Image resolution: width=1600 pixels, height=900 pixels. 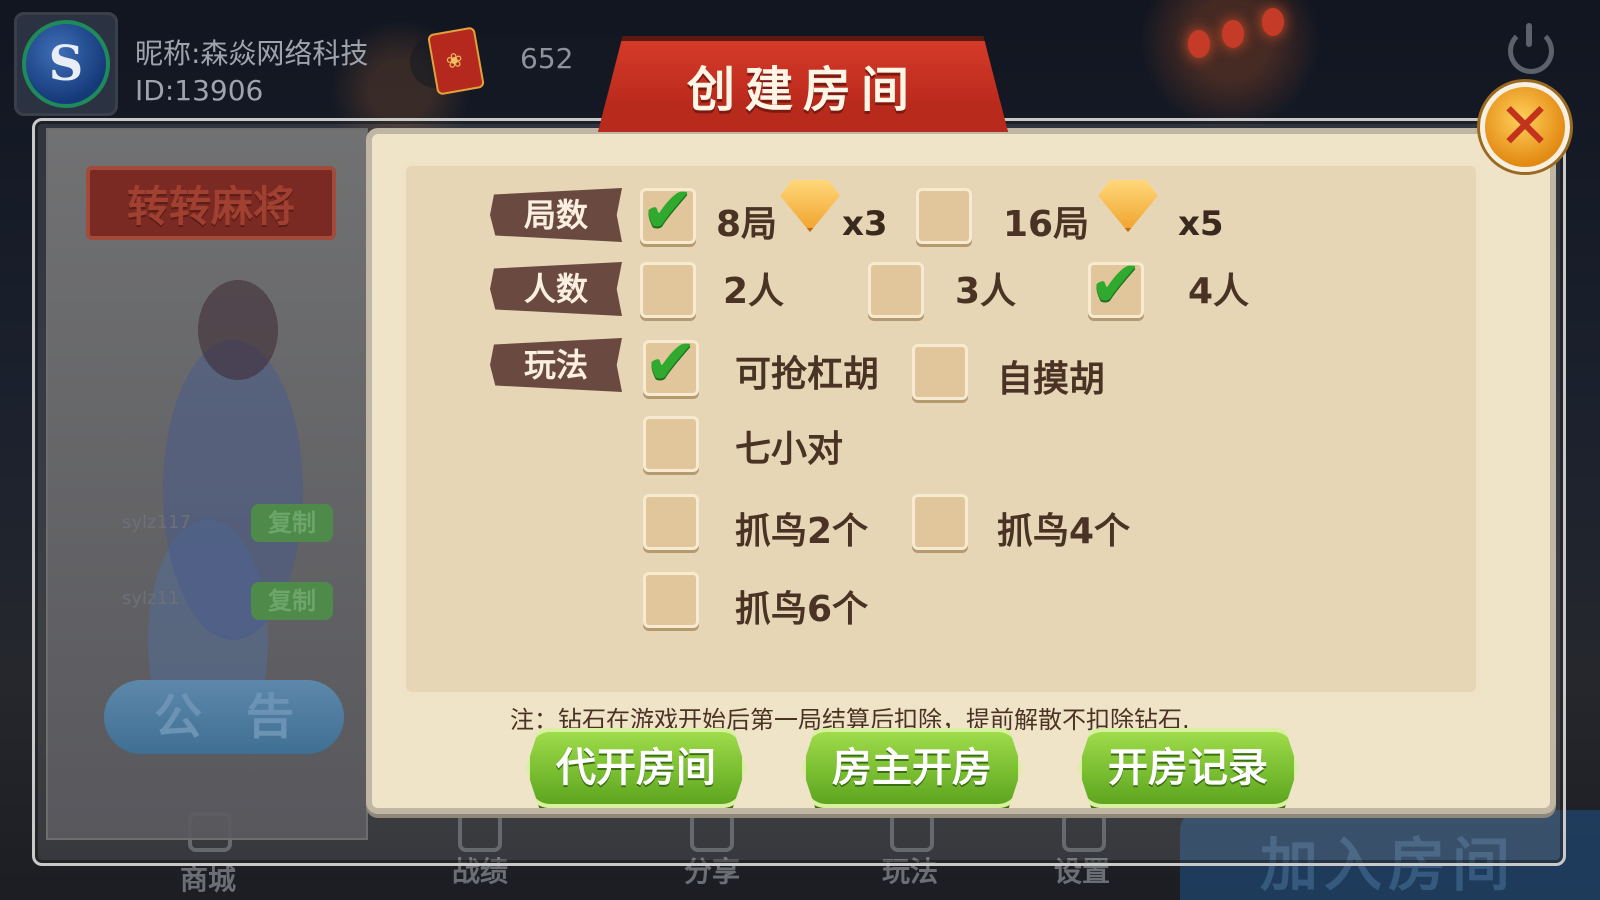 What do you see at coordinates (1051, 376) in the screenshot?
I see `option-self-draw: 自摸胡` at bounding box center [1051, 376].